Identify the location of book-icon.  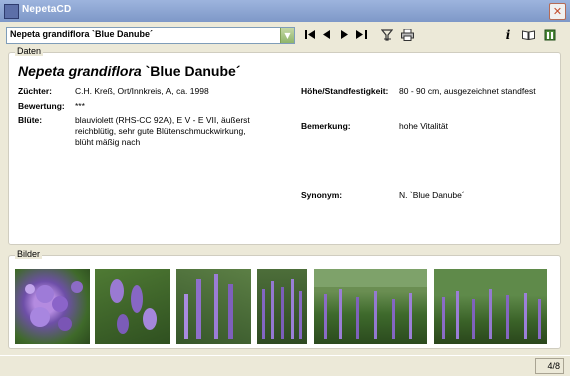
(528, 34).